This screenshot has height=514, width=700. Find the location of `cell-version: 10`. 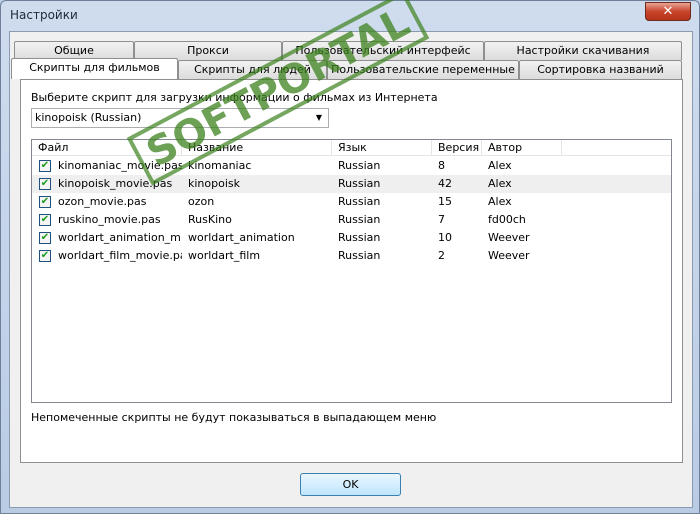

cell-version: 10 is located at coordinates (445, 237).